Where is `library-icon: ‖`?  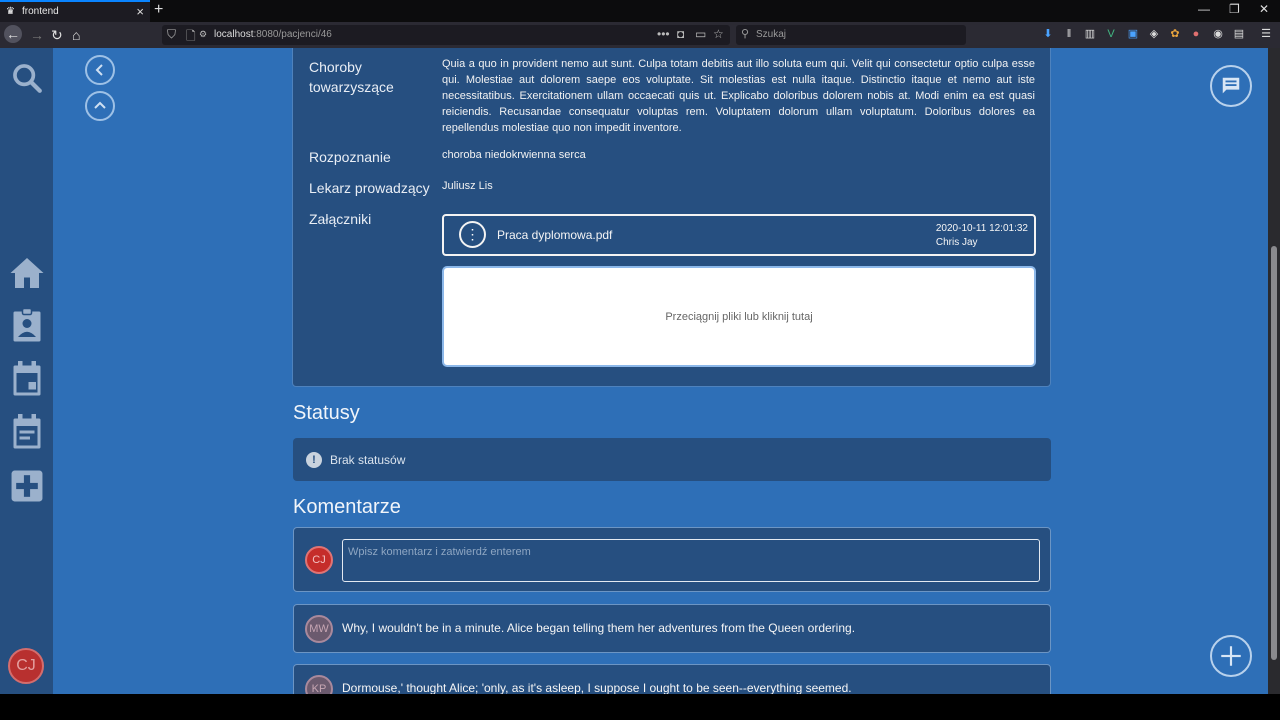 library-icon: ‖ is located at coordinates (1069, 34).